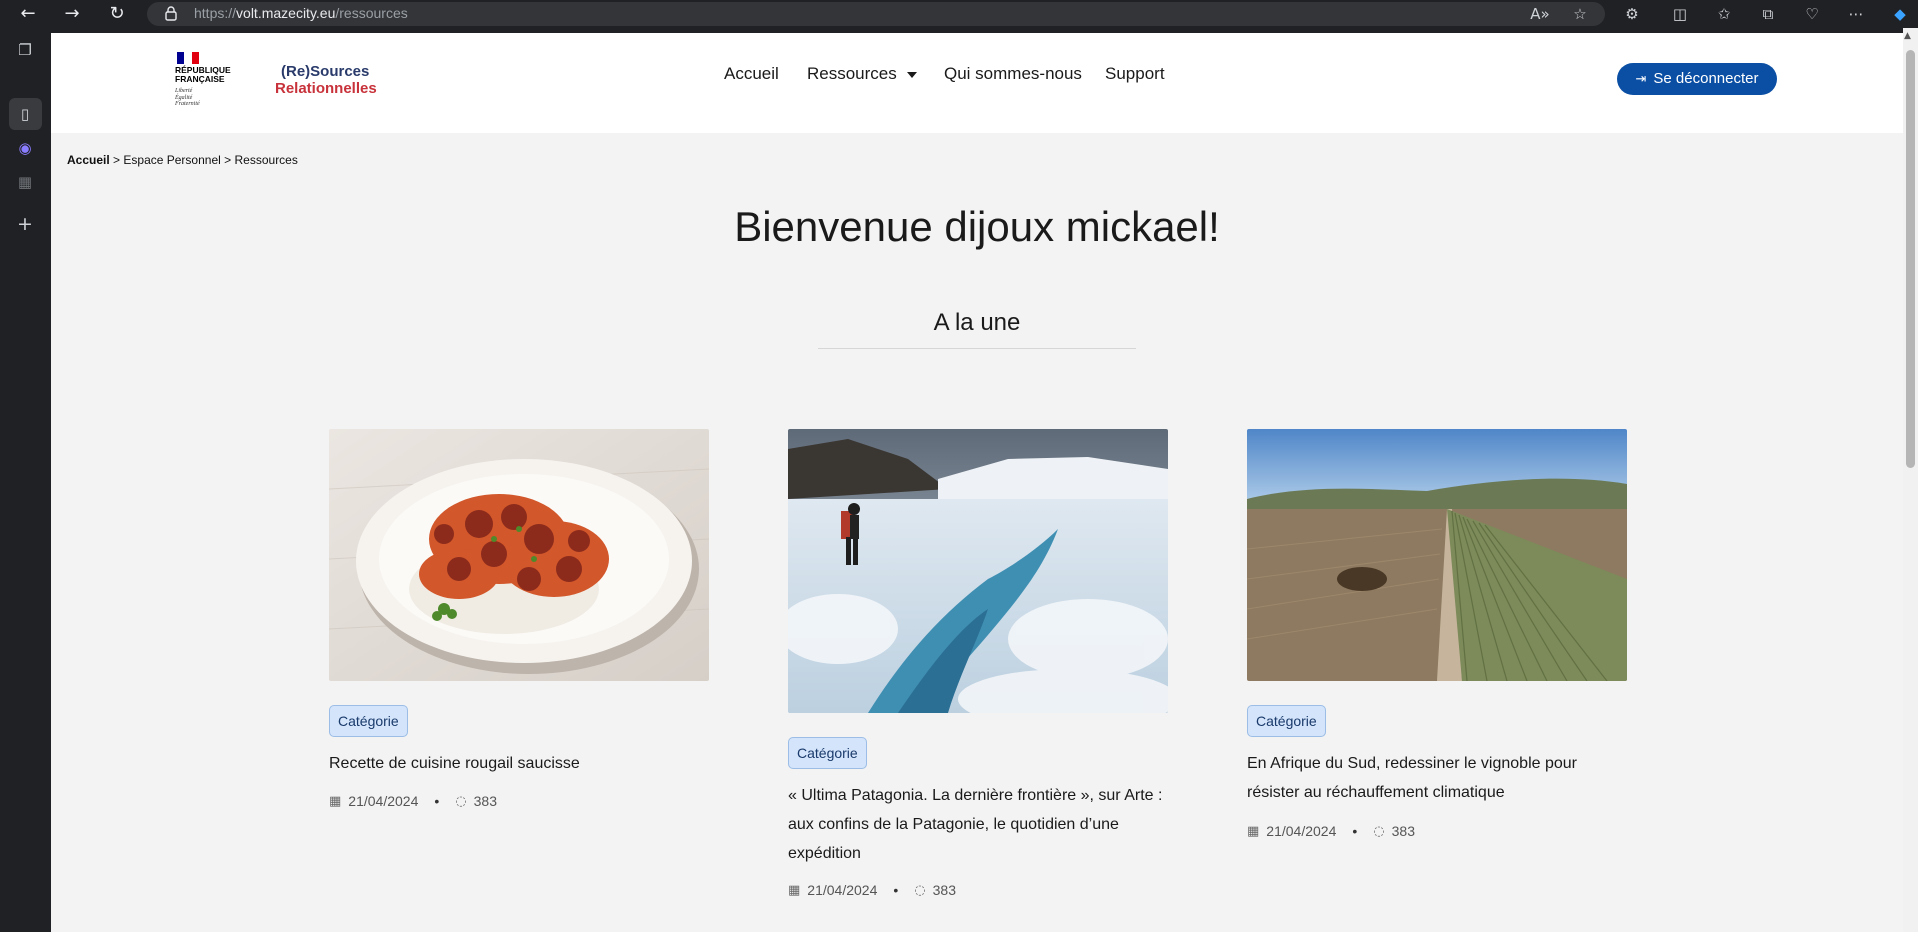  Describe the element at coordinates (1856, 14) in the screenshot. I see `more-menu-icon: ⋯` at that location.